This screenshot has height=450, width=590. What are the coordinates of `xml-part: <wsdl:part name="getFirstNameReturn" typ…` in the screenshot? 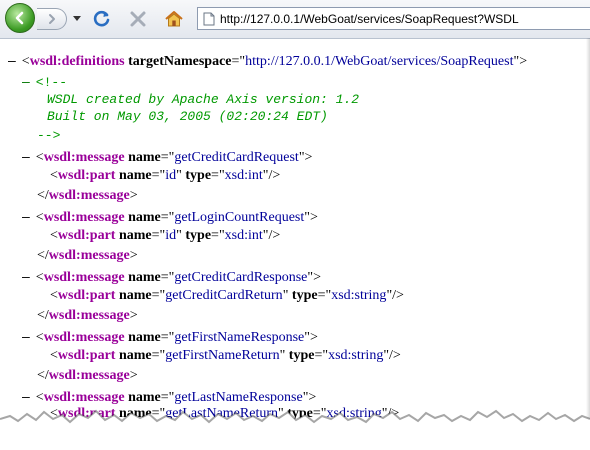 It's located at (225, 355).